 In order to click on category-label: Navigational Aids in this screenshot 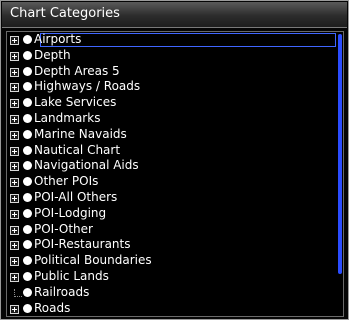, I will do `click(86, 165)`.